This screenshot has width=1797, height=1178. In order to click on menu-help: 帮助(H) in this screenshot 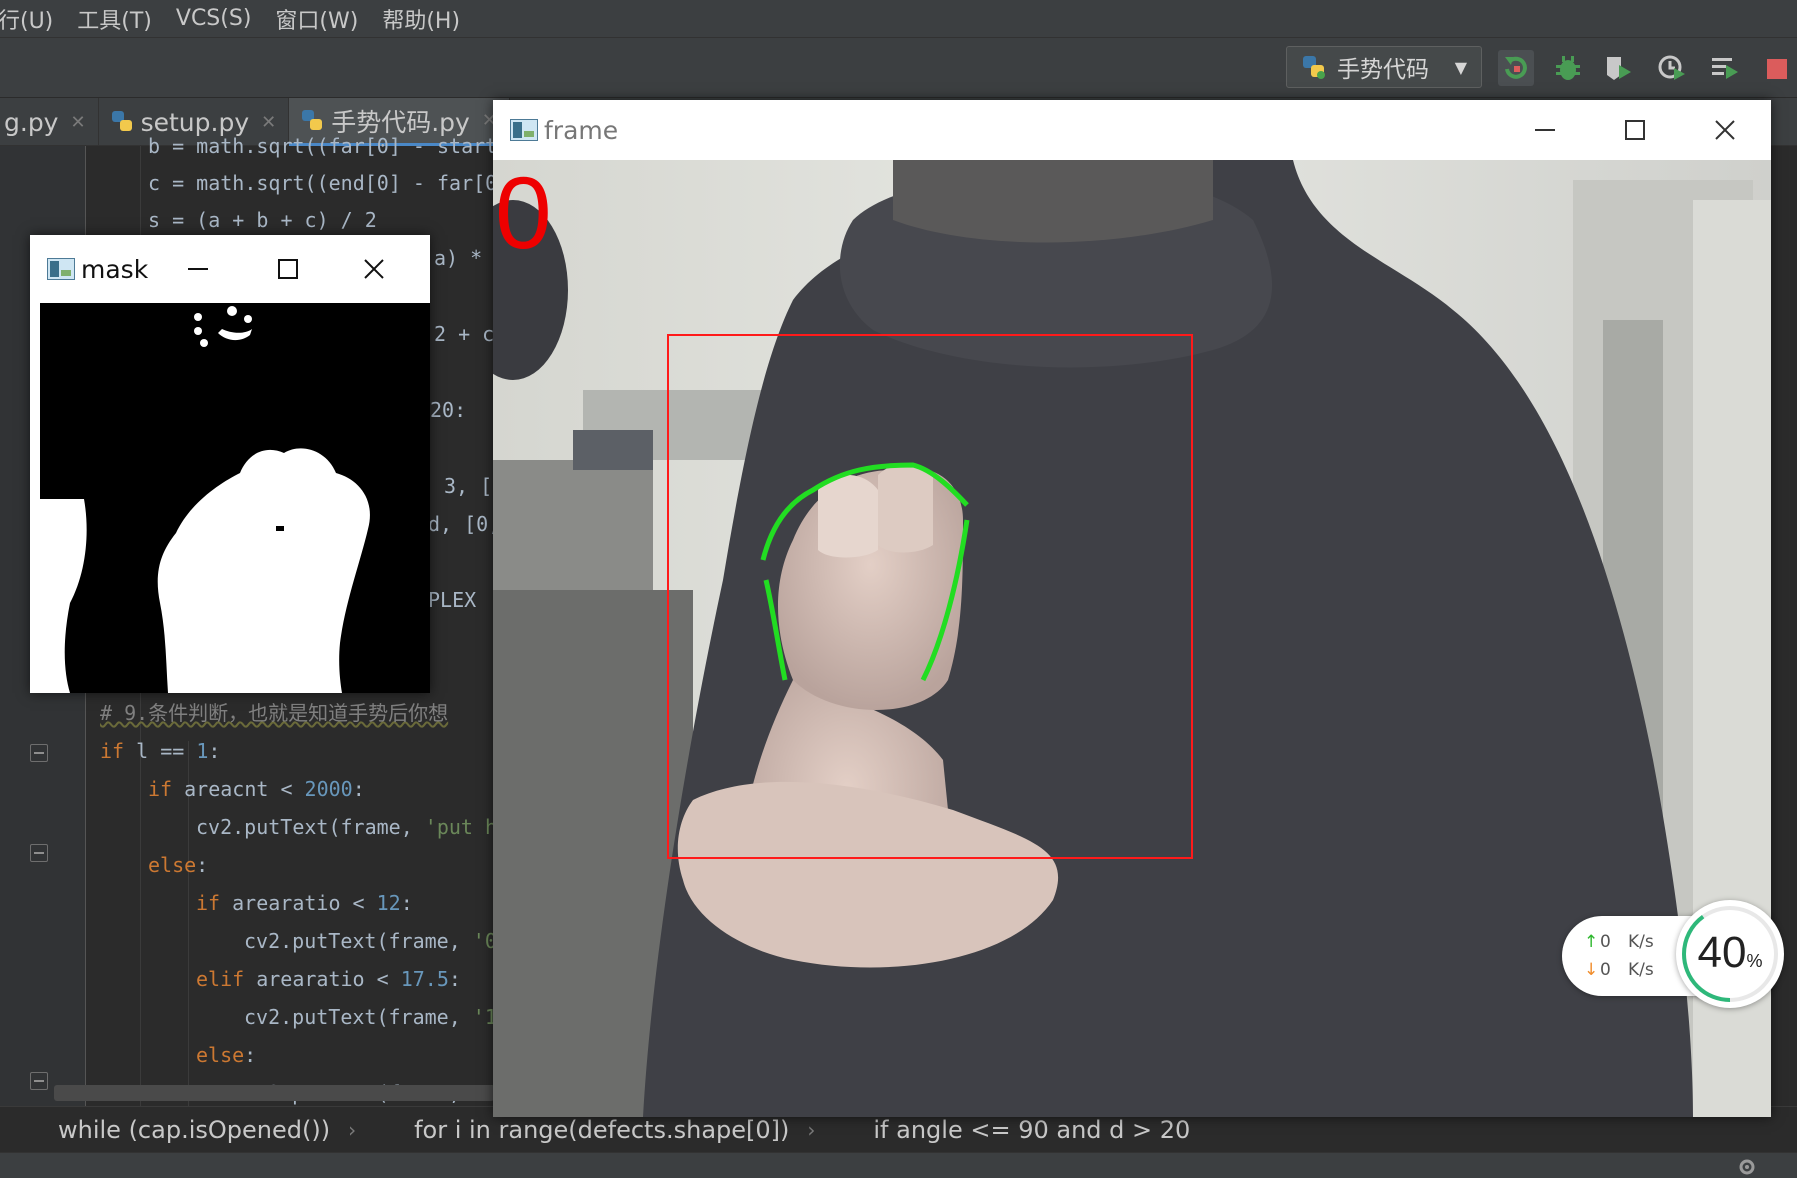, I will do `click(421, 19)`.